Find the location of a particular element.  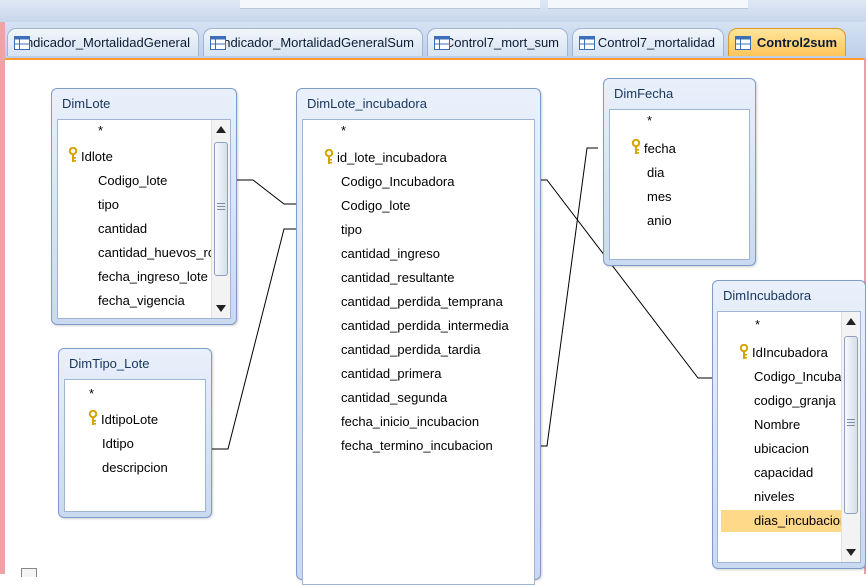

field-cantidad-huevos-roto: cantidad_huevos_roto is located at coordinates (162, 253).